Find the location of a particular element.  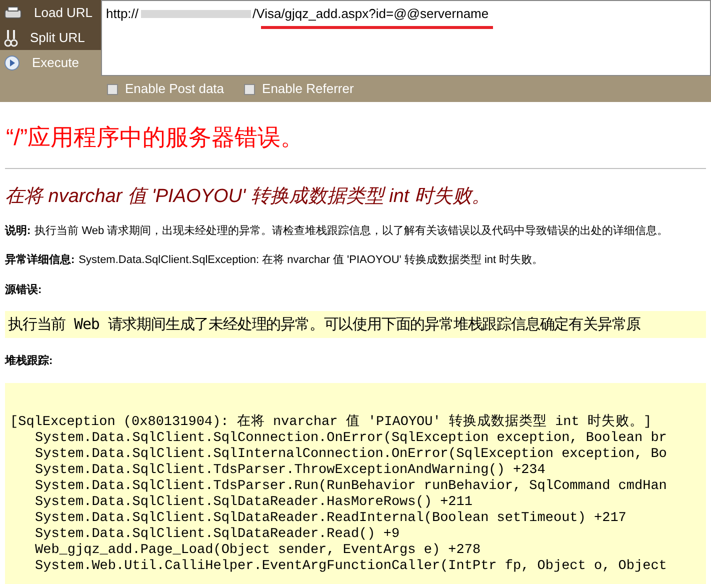

url-text: /Visa/gjqz_add.aspx?id=@@servername is located at coordinates (370, 14).